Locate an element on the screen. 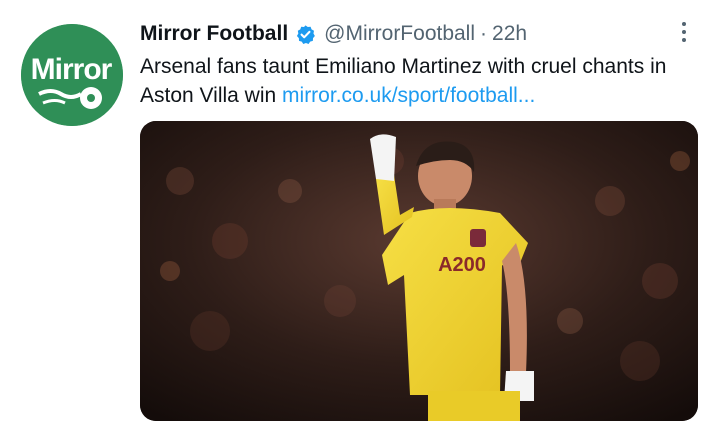 This screenshot has height=421, width=720. user-handle: @MirrorFootball is located at coordinates (399, 34).